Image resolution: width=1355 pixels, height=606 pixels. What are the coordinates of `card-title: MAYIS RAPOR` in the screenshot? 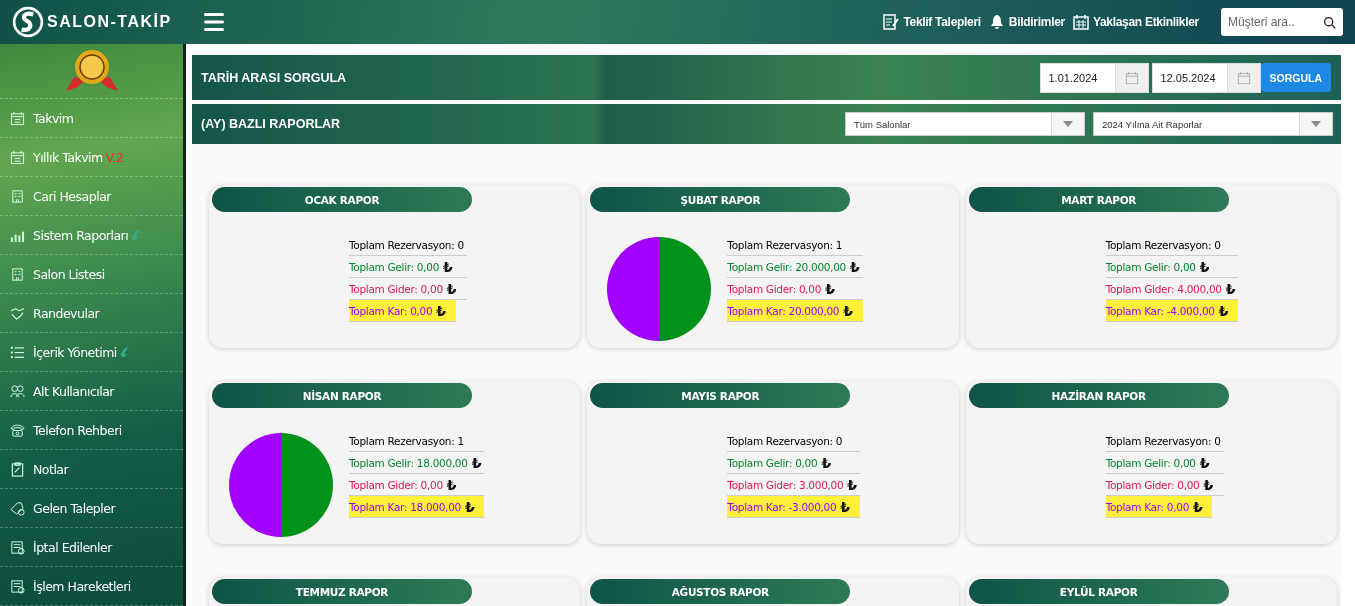 It's located at (720, 395).